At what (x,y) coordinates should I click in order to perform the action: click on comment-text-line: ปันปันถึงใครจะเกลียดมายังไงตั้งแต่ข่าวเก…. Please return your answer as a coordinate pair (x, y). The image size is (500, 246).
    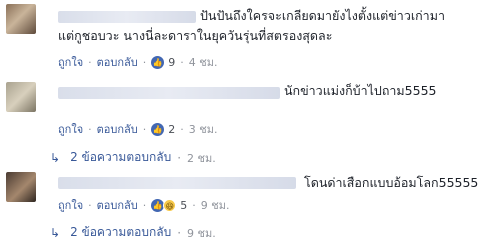
    Looking at the image, I should click on (322, 15).